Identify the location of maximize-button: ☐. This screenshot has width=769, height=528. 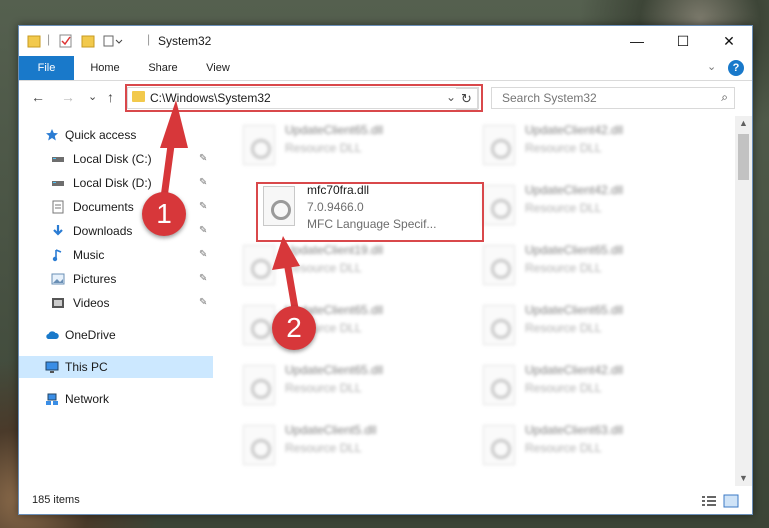
(683, 41).